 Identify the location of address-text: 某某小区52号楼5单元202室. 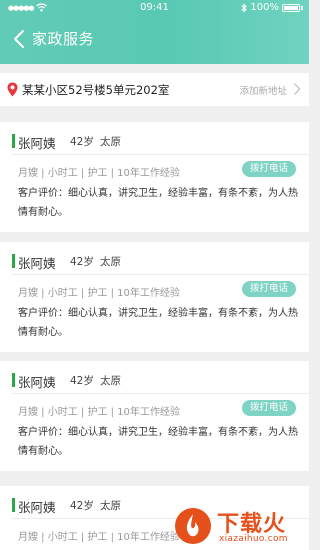
(96, 90).